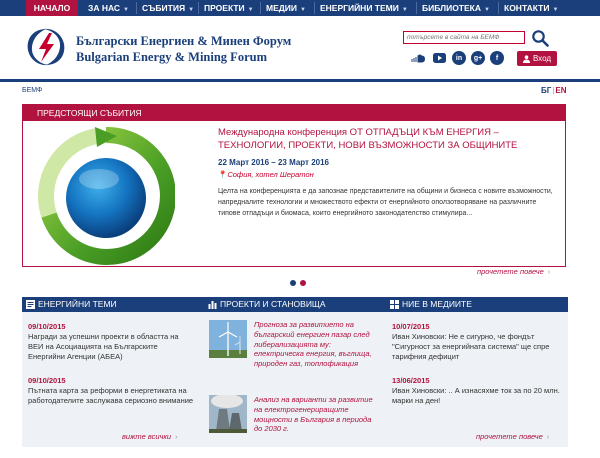 This screenshot has width=600, height=458. What do you see at coordinates (300, 80) in the screenshot?
I see `header-divider` at bounding box center [300, 80].